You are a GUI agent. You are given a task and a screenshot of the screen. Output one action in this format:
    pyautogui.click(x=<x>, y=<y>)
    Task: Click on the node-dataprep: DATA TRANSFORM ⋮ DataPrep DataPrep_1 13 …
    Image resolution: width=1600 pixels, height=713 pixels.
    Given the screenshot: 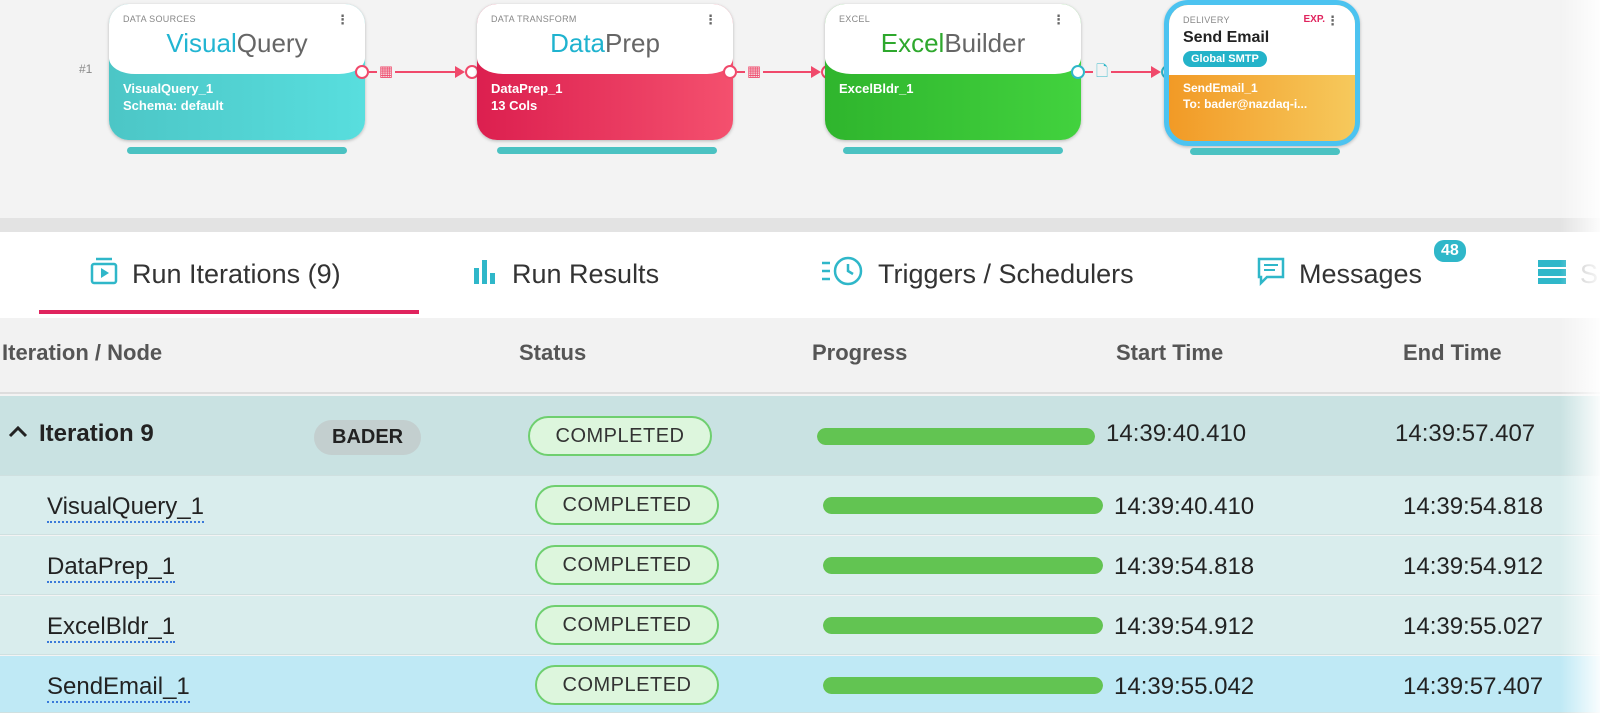 What is the action you would take?
    pyautogui.click(x=605, y=72)
    